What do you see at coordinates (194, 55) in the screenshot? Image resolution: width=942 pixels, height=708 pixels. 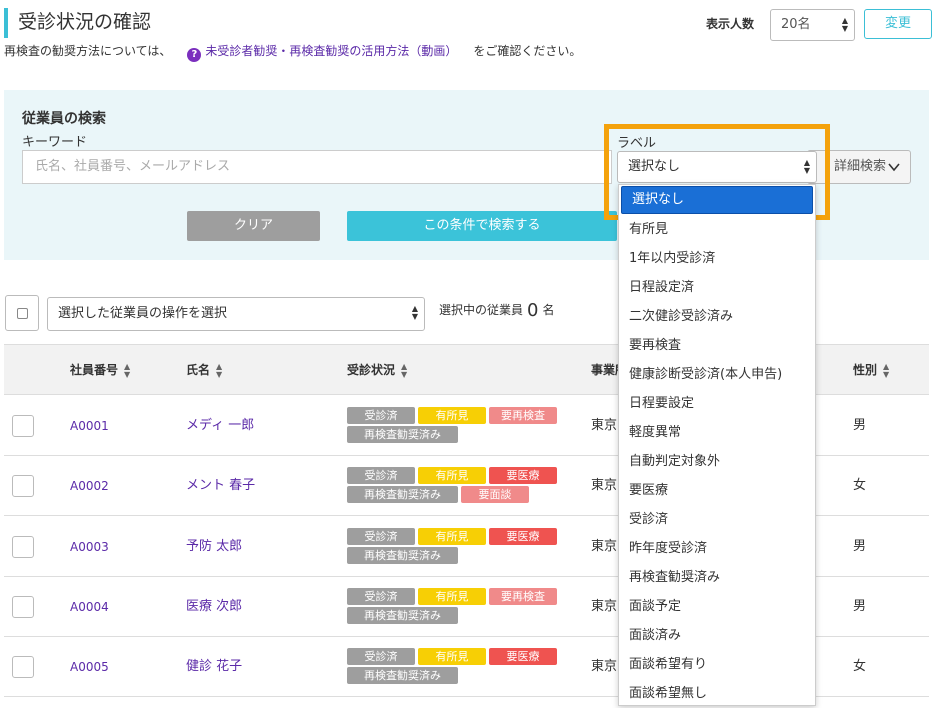 I see `help-icon: ?` at bounding box center [194, 55].